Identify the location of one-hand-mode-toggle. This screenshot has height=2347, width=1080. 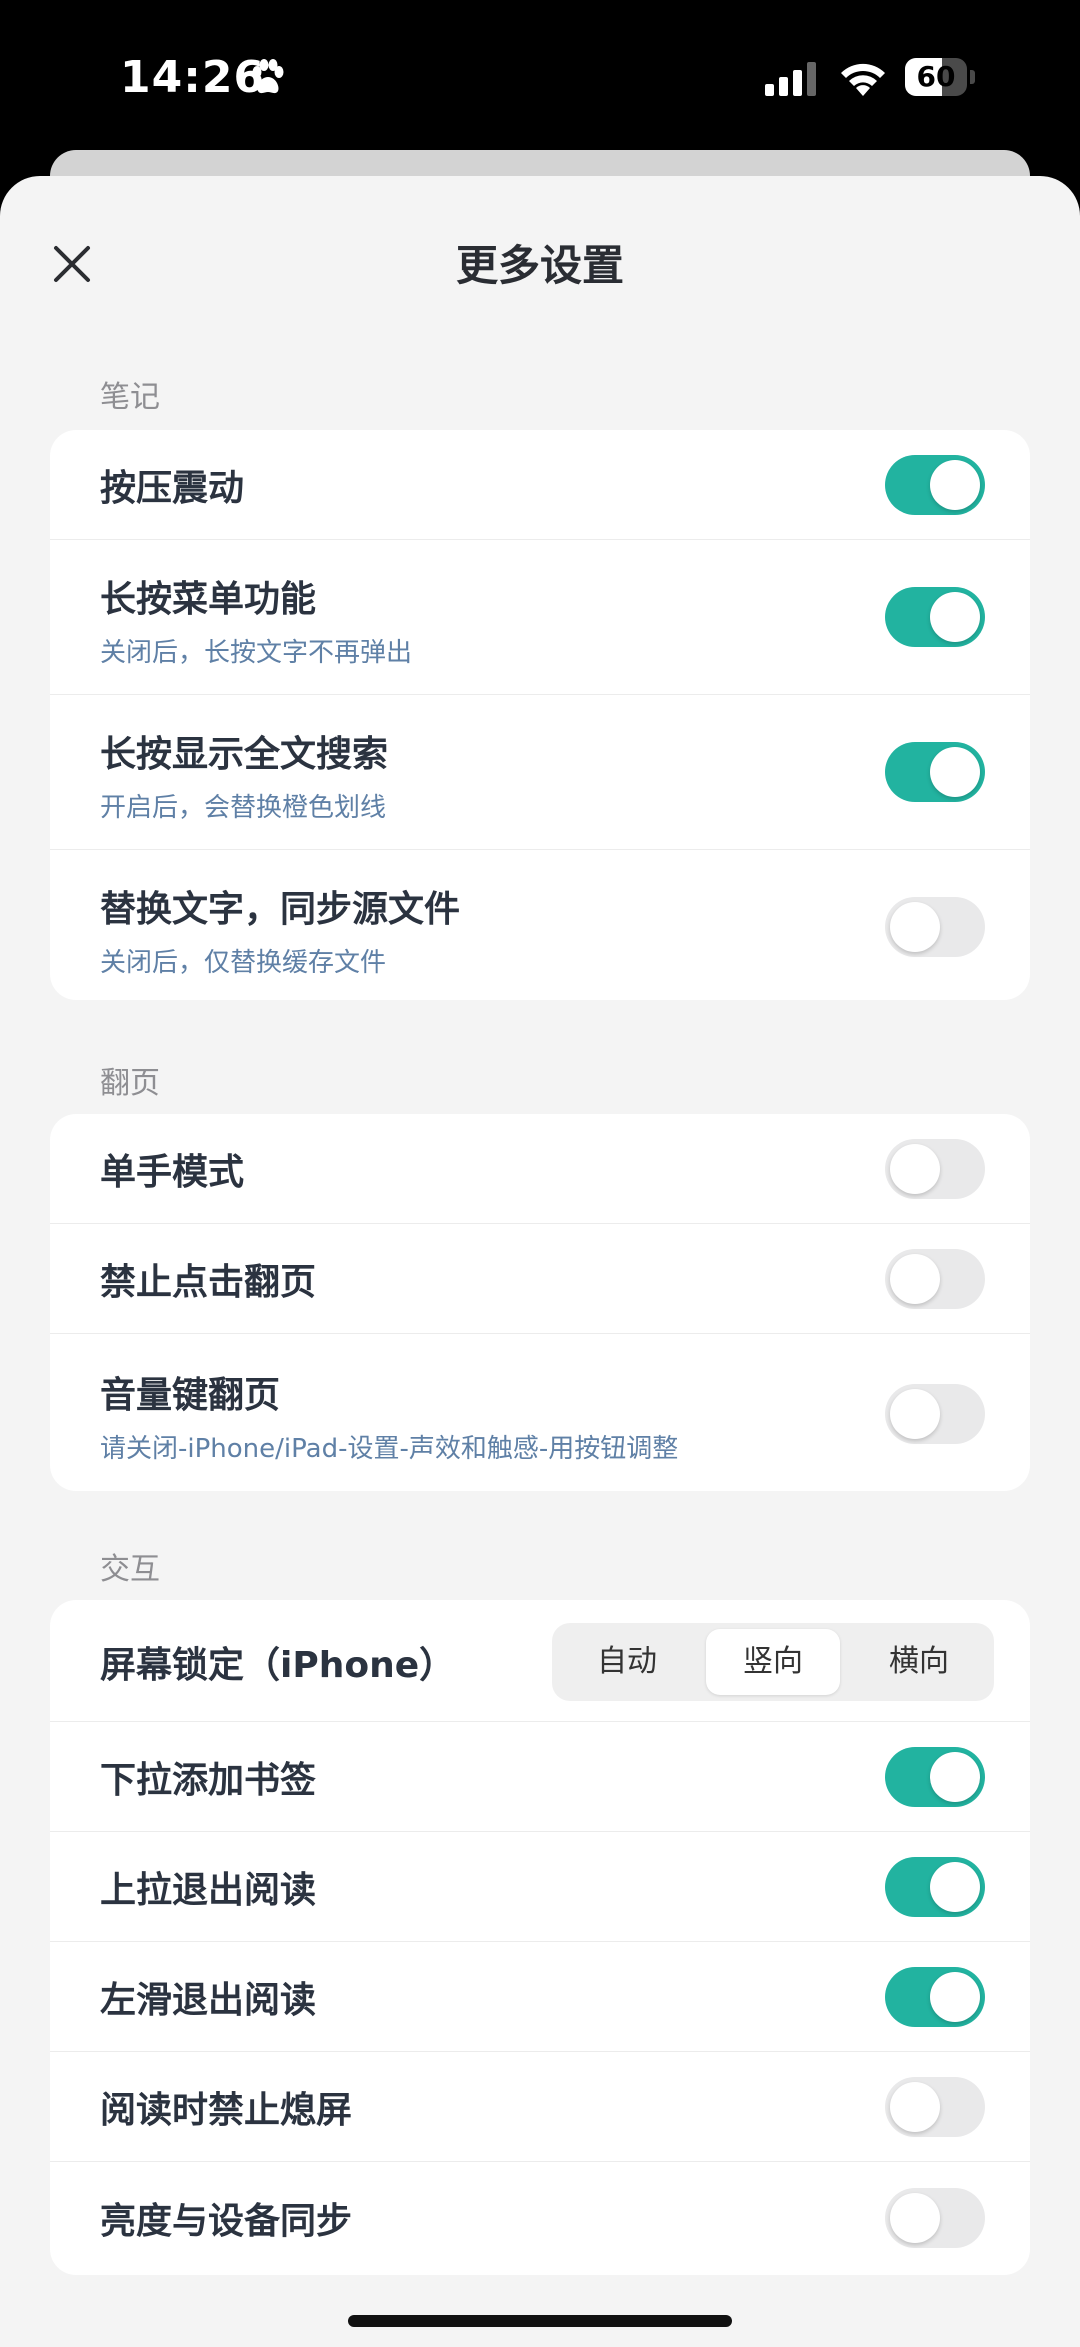
(935, 1169).